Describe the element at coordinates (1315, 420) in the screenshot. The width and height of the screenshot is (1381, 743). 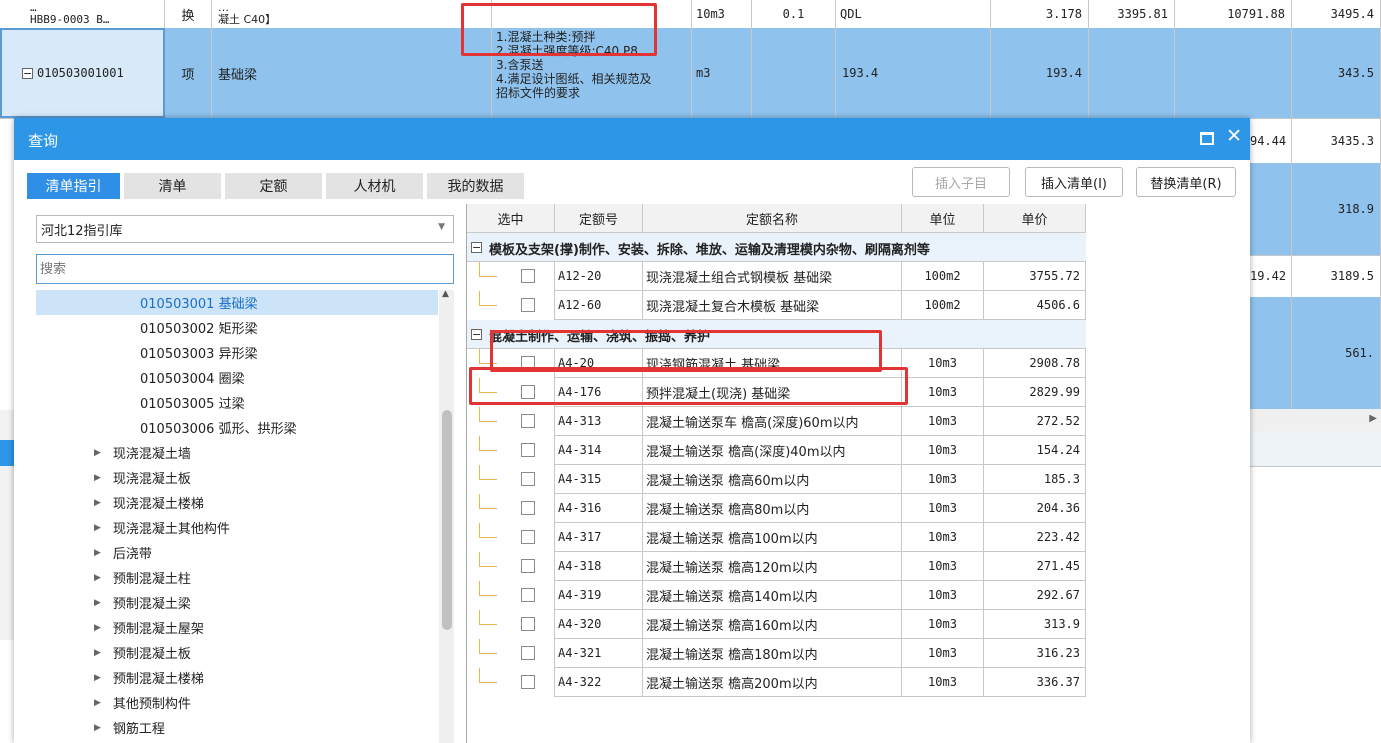
I see `horizontal-scrollbar: ▶` at that location.